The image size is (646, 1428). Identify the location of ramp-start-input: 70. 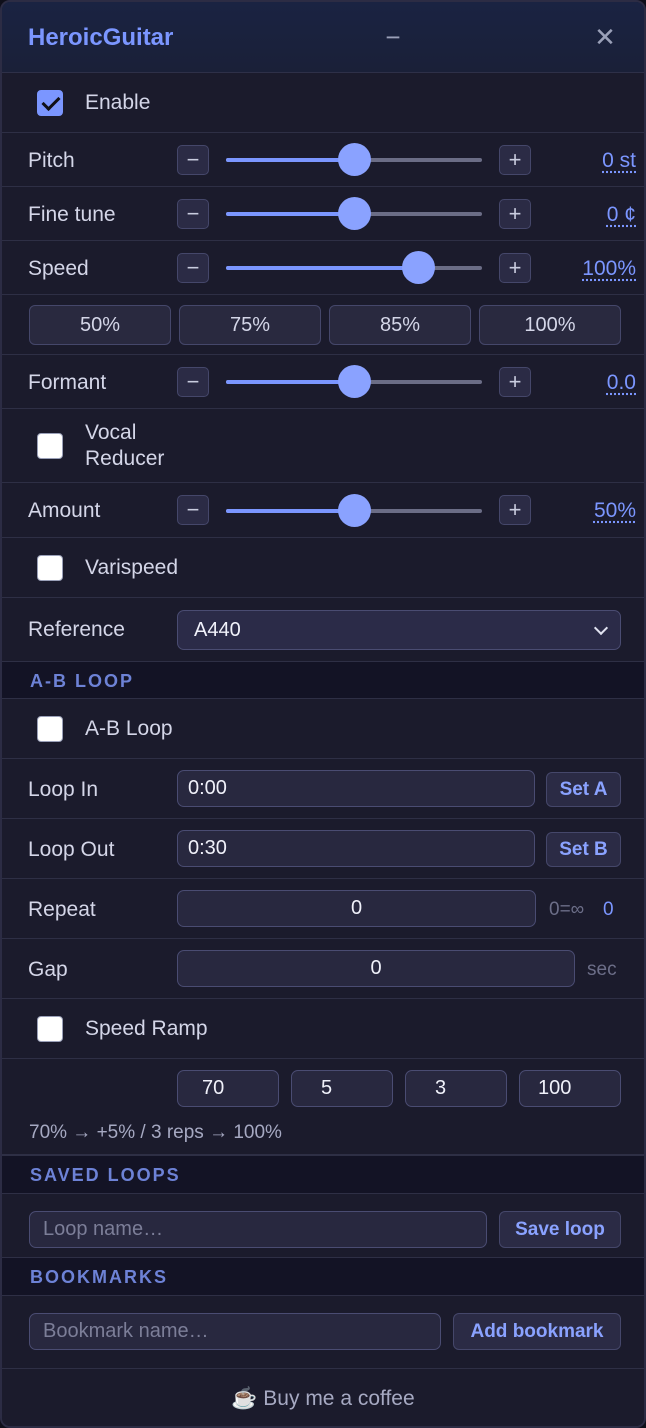
(228, 1088).